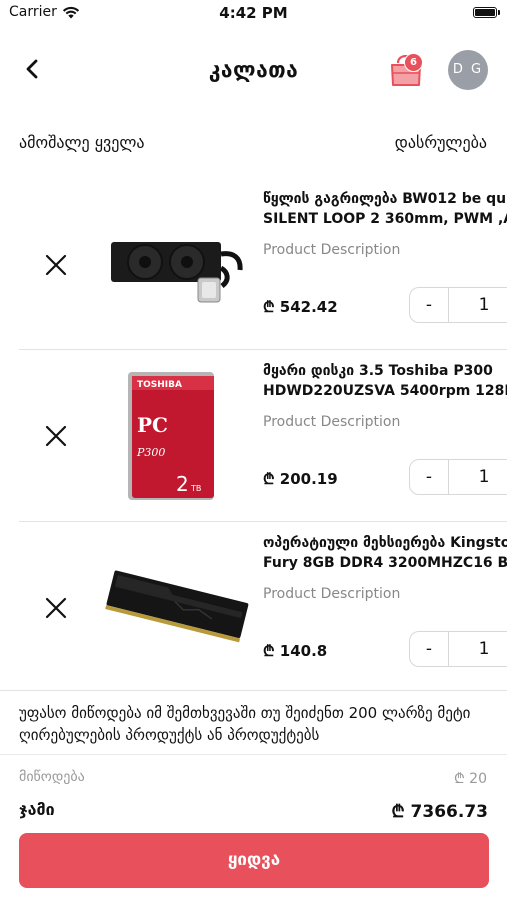  I want to click on battery-icon, so click(485, 12).